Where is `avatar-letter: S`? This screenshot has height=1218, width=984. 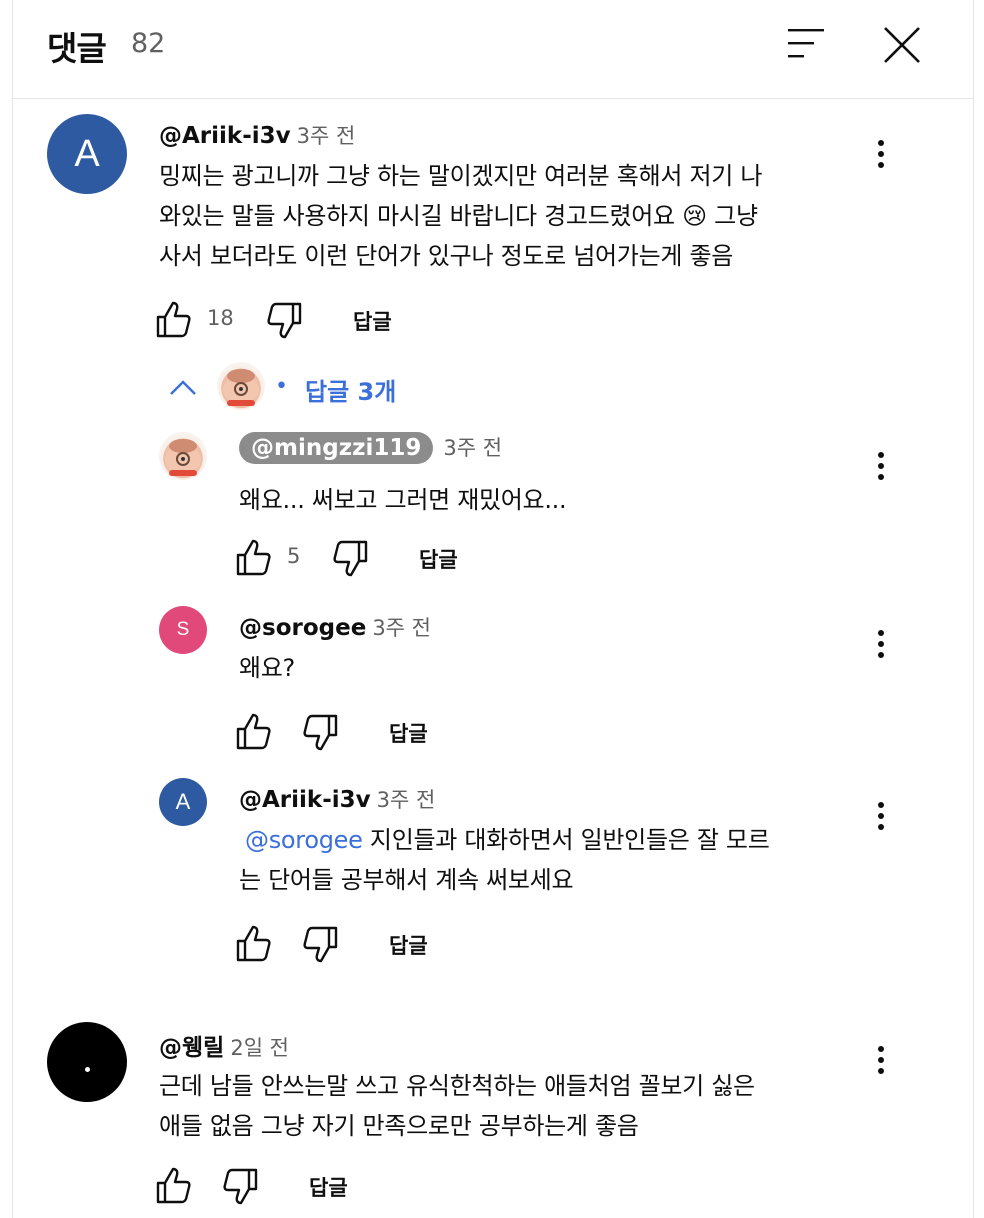
avatar-letter: S is located at coordinates (183, 629).